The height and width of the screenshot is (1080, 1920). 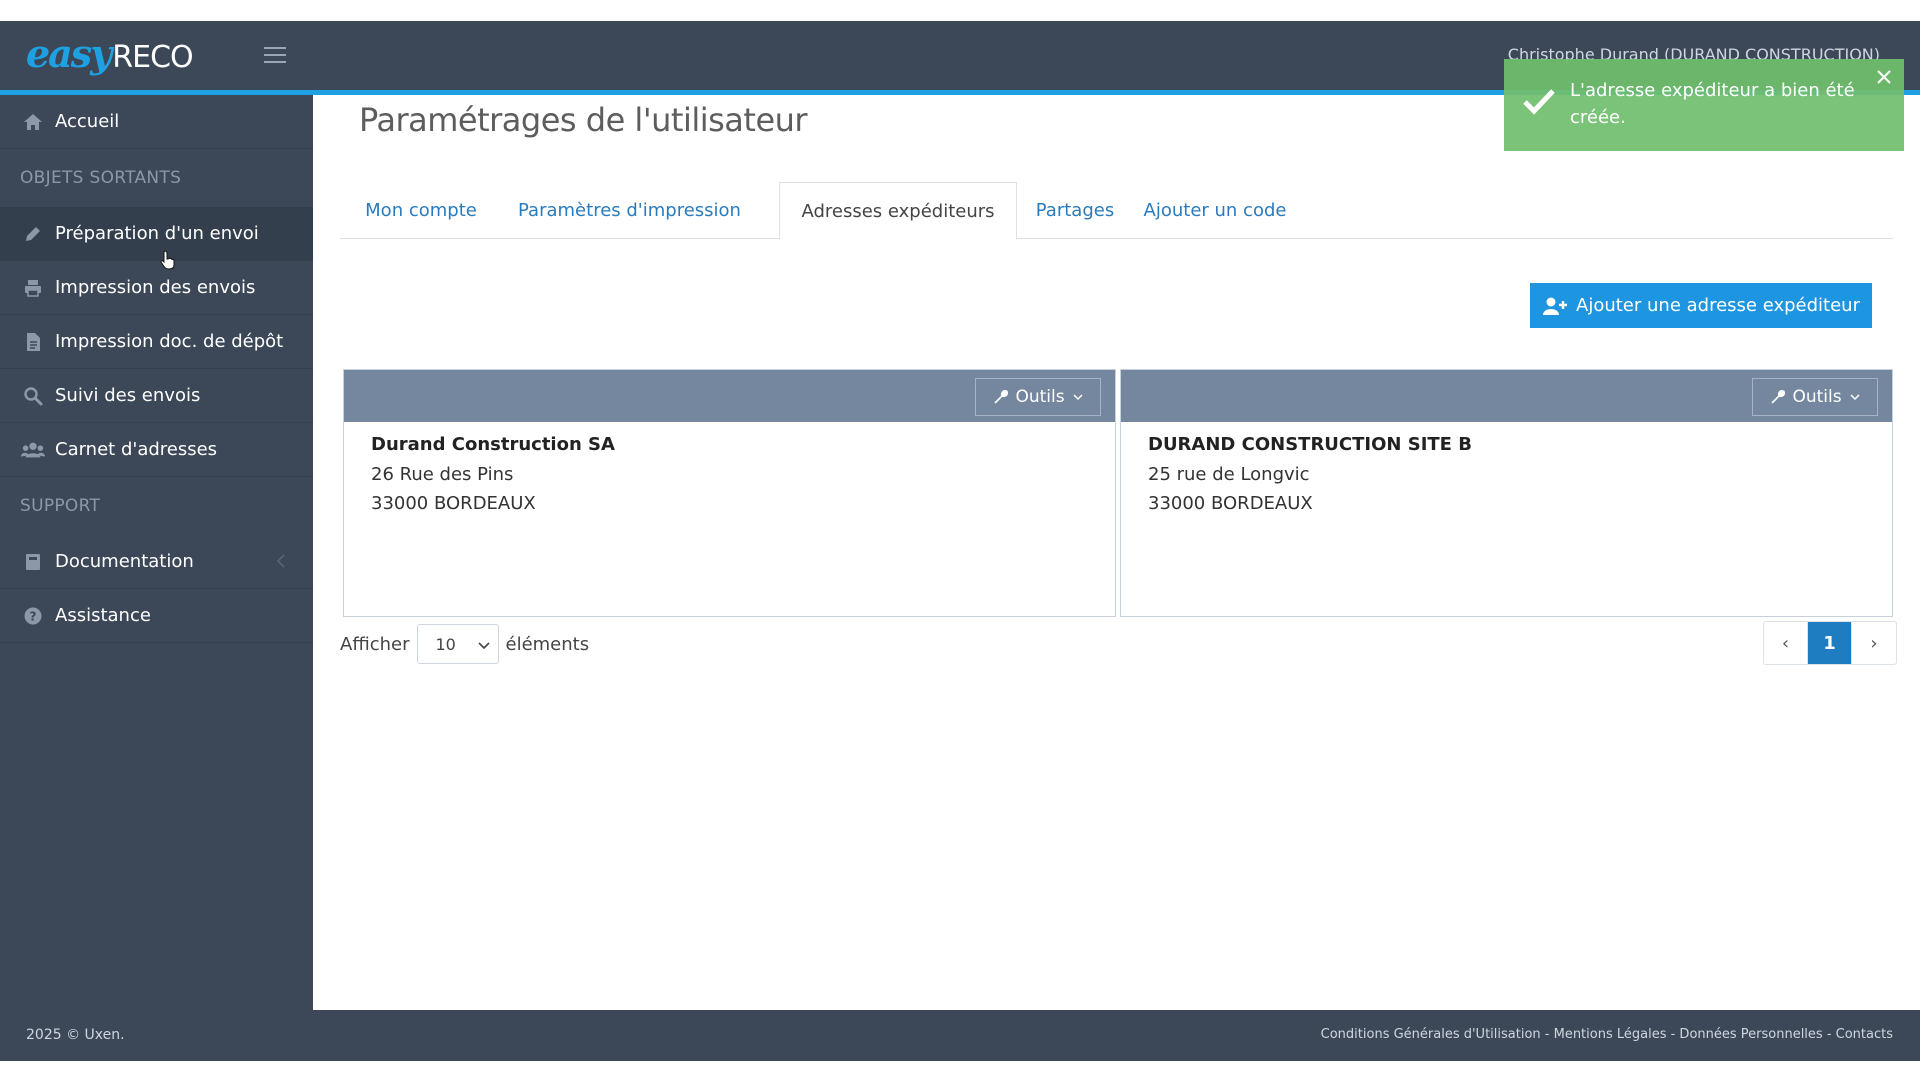 I want to click on users-icon, so click(x=33, y=450).